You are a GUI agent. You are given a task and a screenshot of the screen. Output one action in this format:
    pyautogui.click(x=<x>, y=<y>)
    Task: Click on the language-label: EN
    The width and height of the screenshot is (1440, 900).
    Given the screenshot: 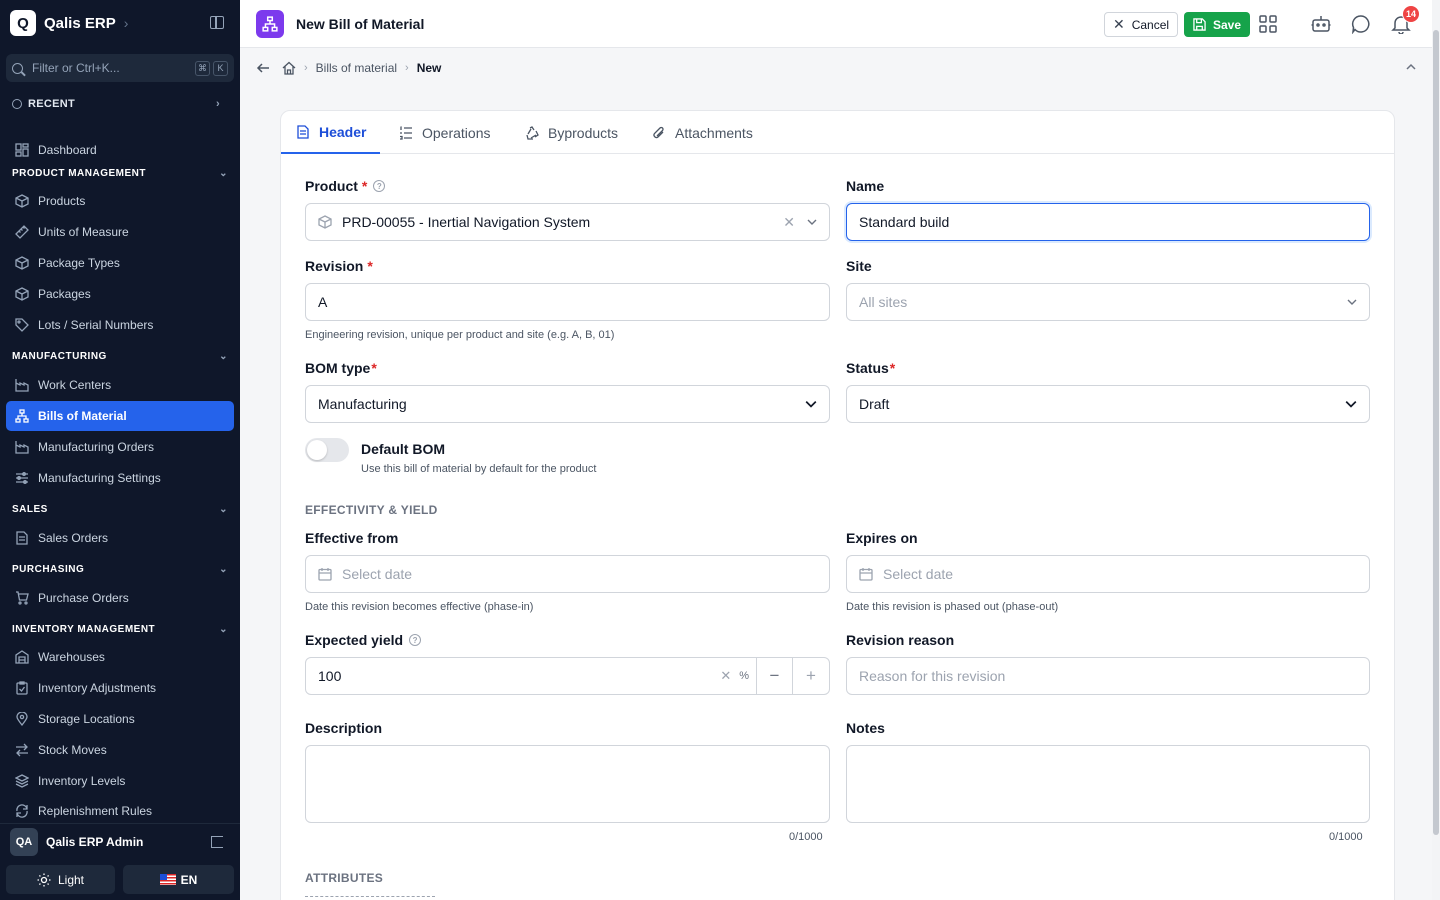 What is the action you would take?
    pyautogui.click(x=189, y=879)
    